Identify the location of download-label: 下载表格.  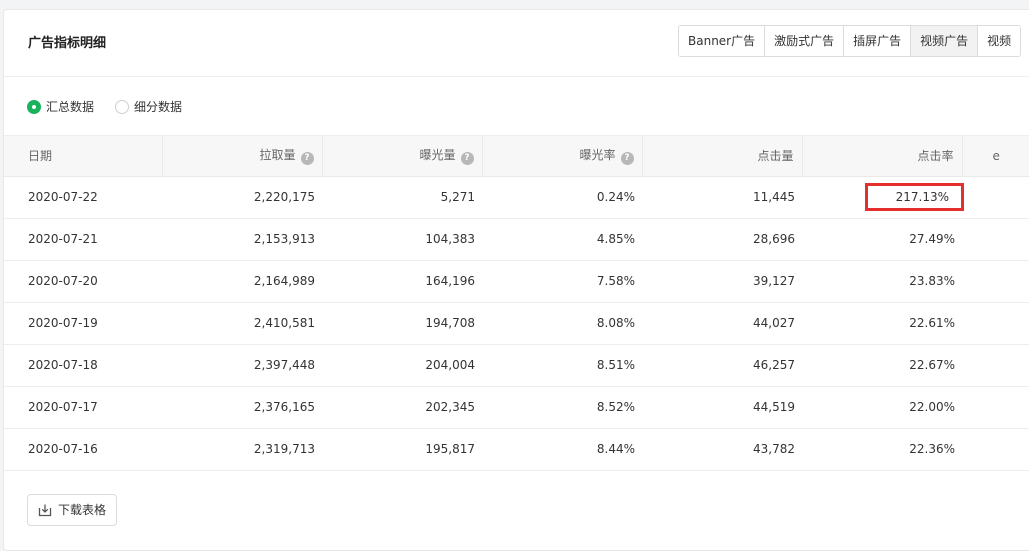
(82, 510).